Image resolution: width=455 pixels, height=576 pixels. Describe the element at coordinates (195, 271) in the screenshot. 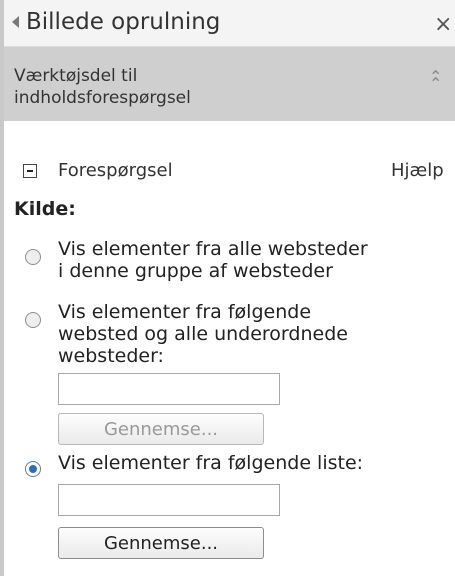

I see `label-line: i denne gruppe af websteder` at that location.